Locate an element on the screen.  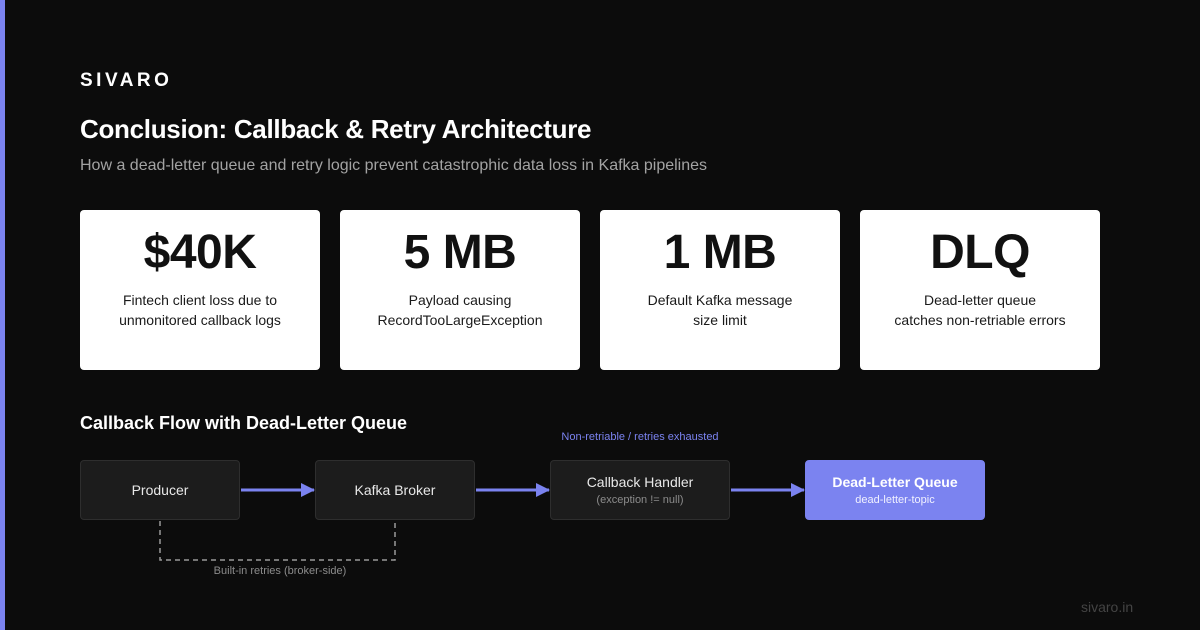
node-dead-letter-queue: Dead-Letter Queue dead-letter-topic is located at coordinates (895, 490).